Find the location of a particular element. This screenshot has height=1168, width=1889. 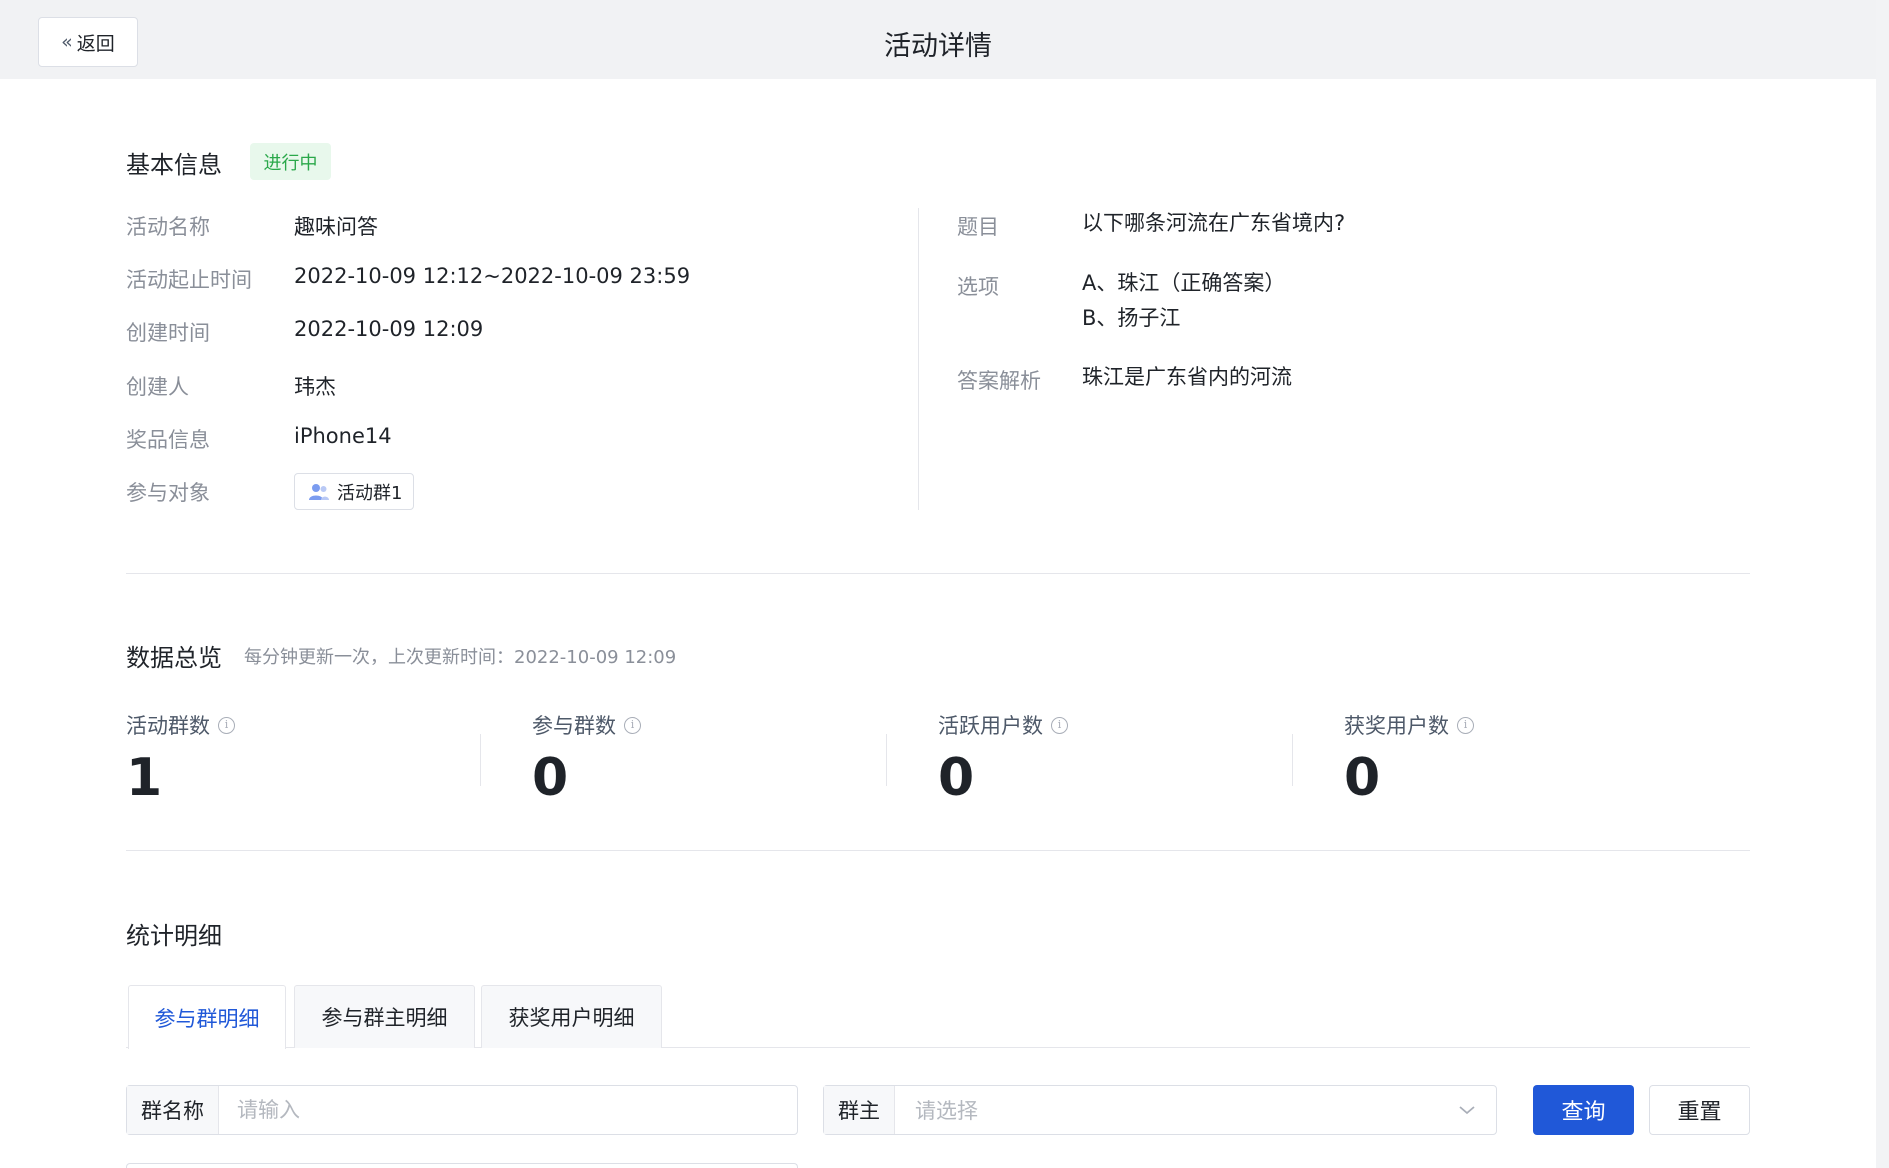

right-gutter is located at coordinates (1882, 584).